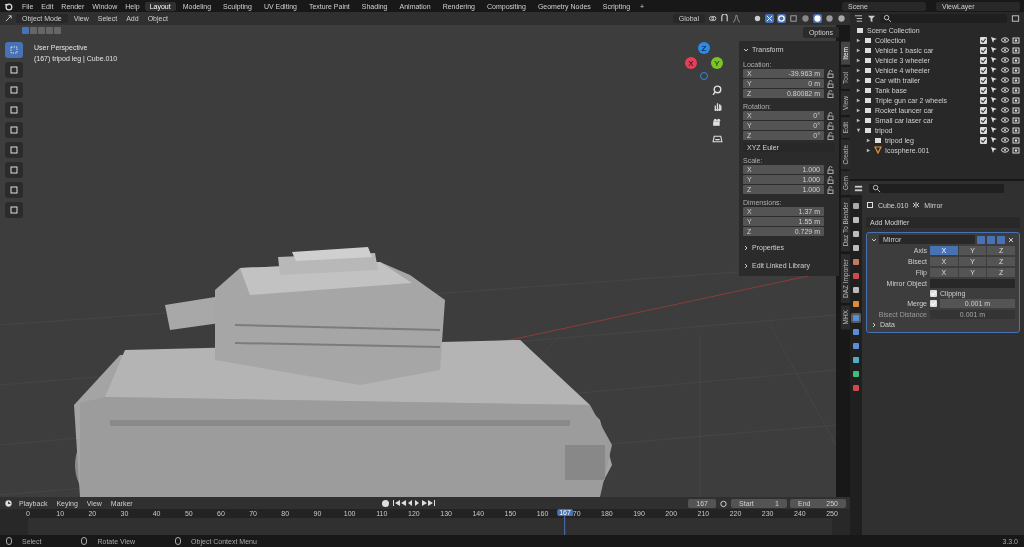 The width and height of the screenshot is (1024, 547). What do you see at coordinates (858, 18) in the screenshot?
I see `display-mode-icon` at bounding box center [858, 18].